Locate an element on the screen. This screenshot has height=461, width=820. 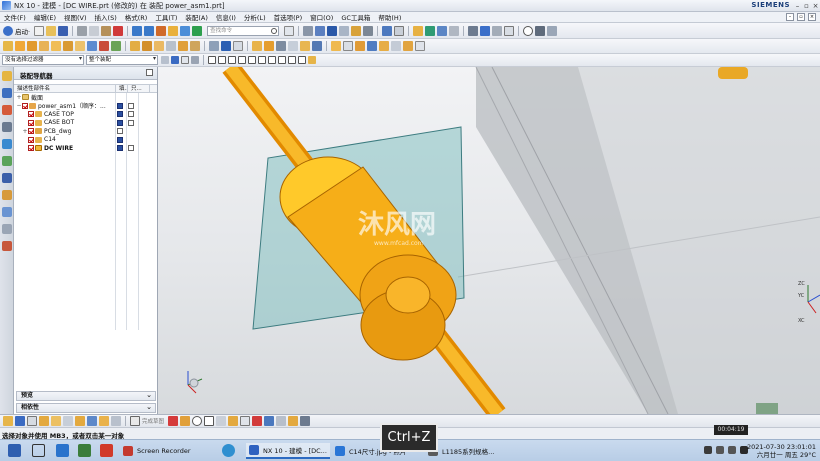
snap-quadrant-icon is located at coordinates (262, 60).